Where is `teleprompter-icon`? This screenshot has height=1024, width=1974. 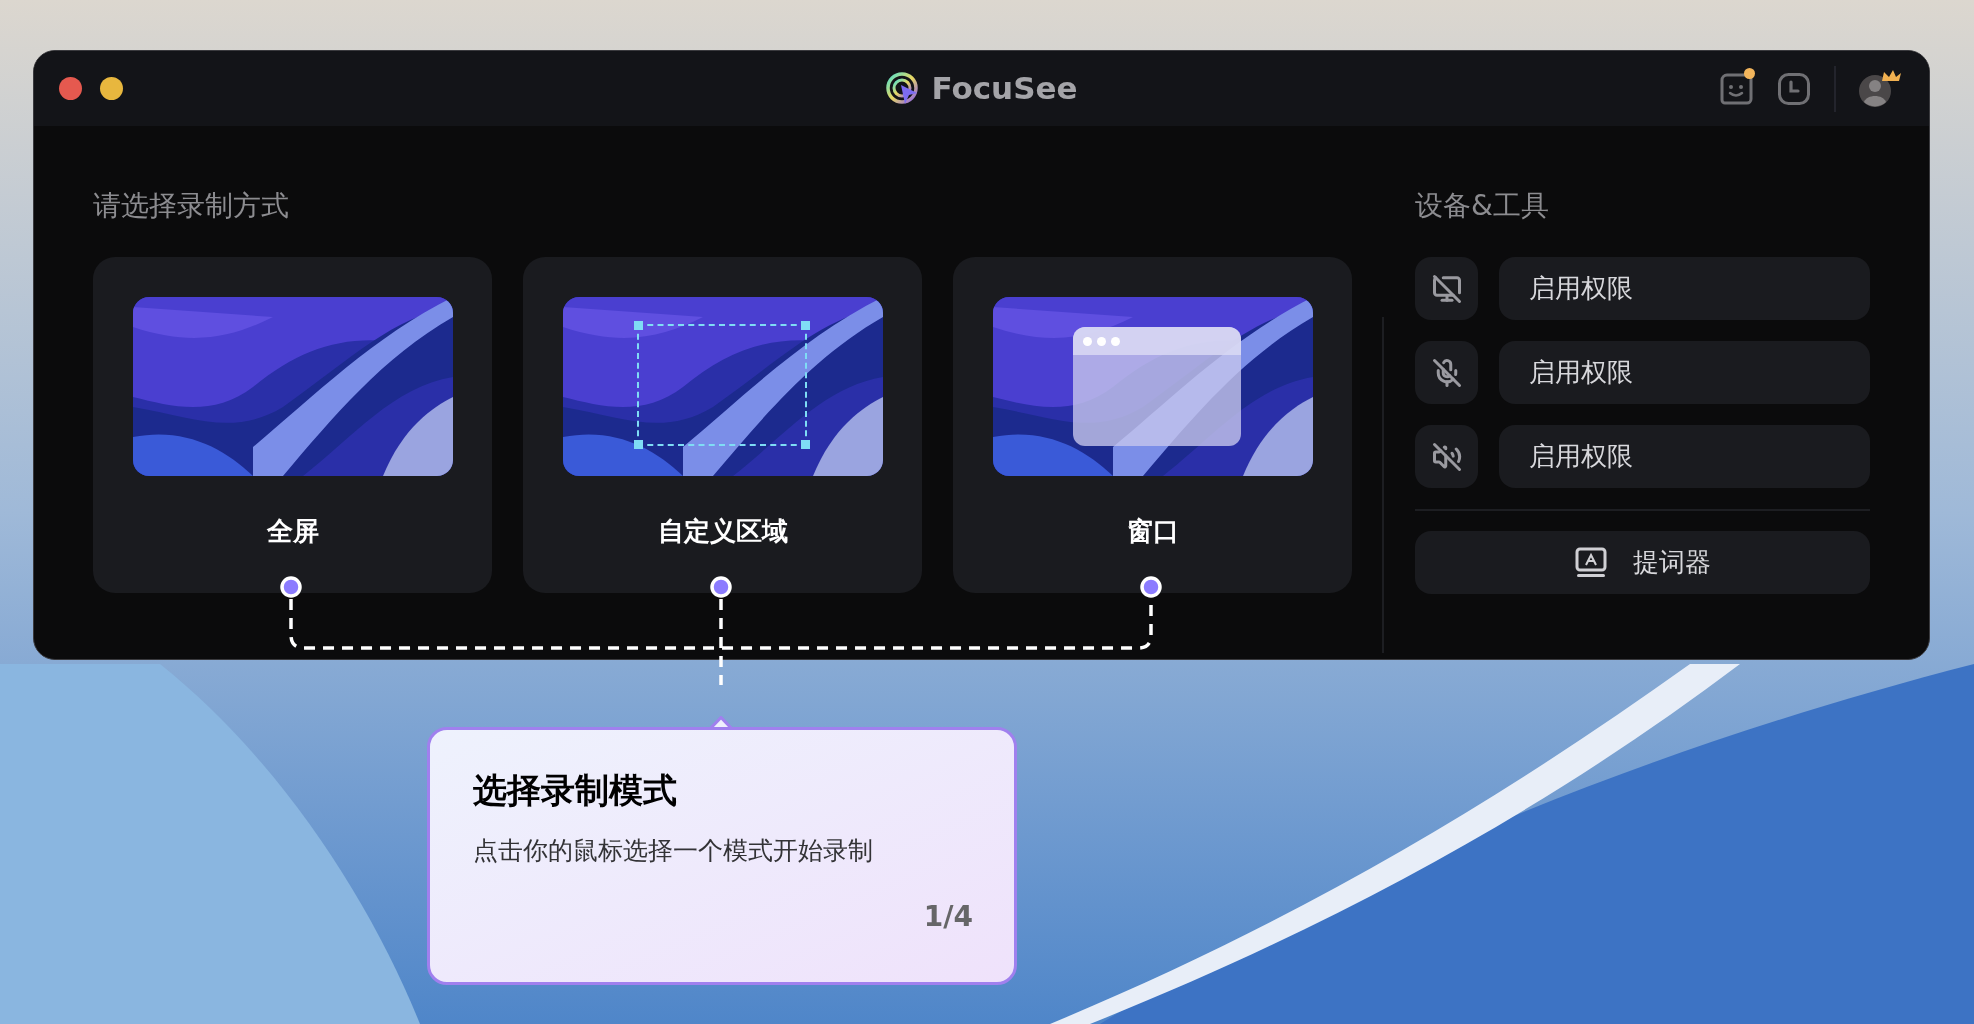 teleprompter-icon is located at coordinates (1590, 562).